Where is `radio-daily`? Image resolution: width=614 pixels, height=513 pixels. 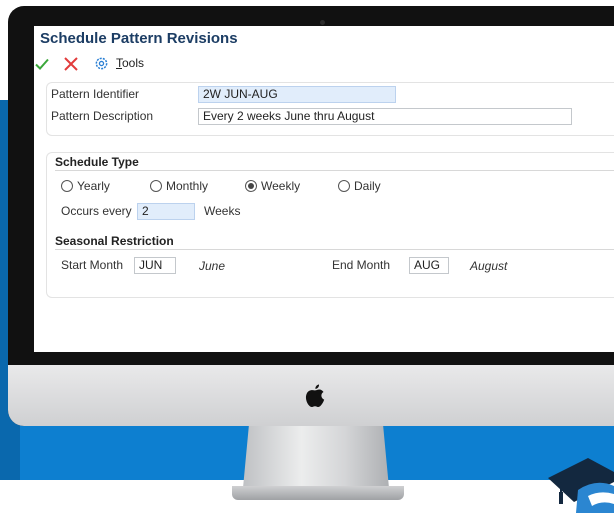
radio-daily is located at coordinates (344, 186).